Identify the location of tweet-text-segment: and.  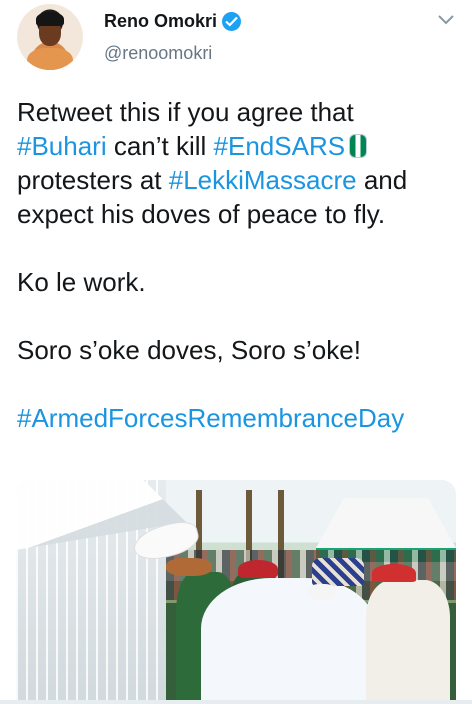
(382, 180).